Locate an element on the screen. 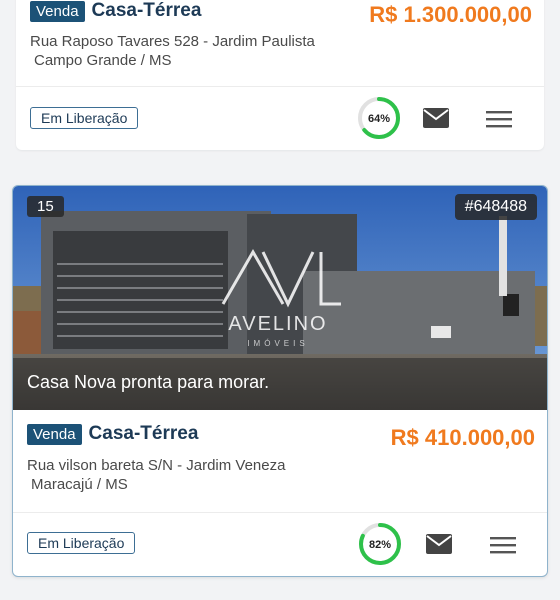  watermark-sub: IMÓVEIS is located at coordinates (277, 343).